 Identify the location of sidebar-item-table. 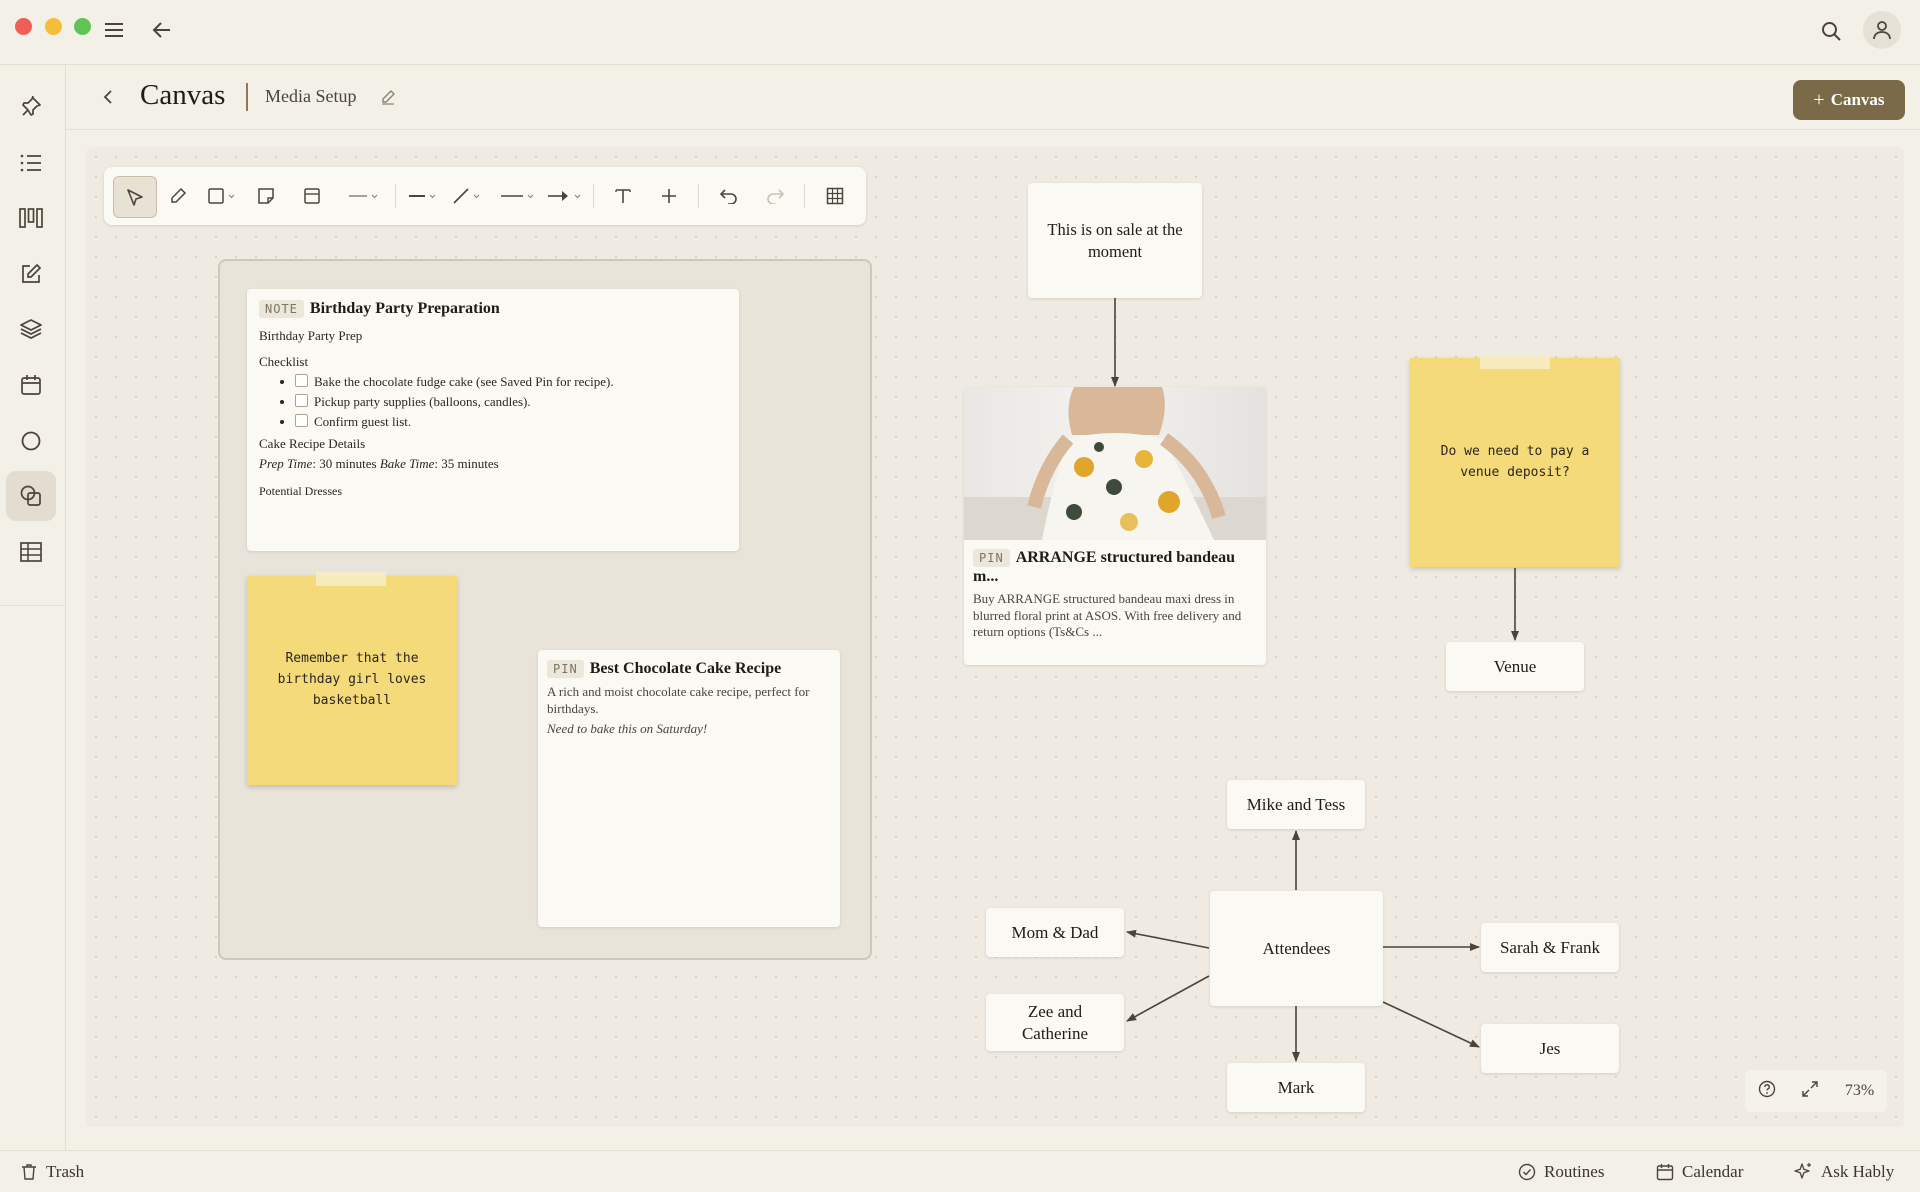
(31, 552).